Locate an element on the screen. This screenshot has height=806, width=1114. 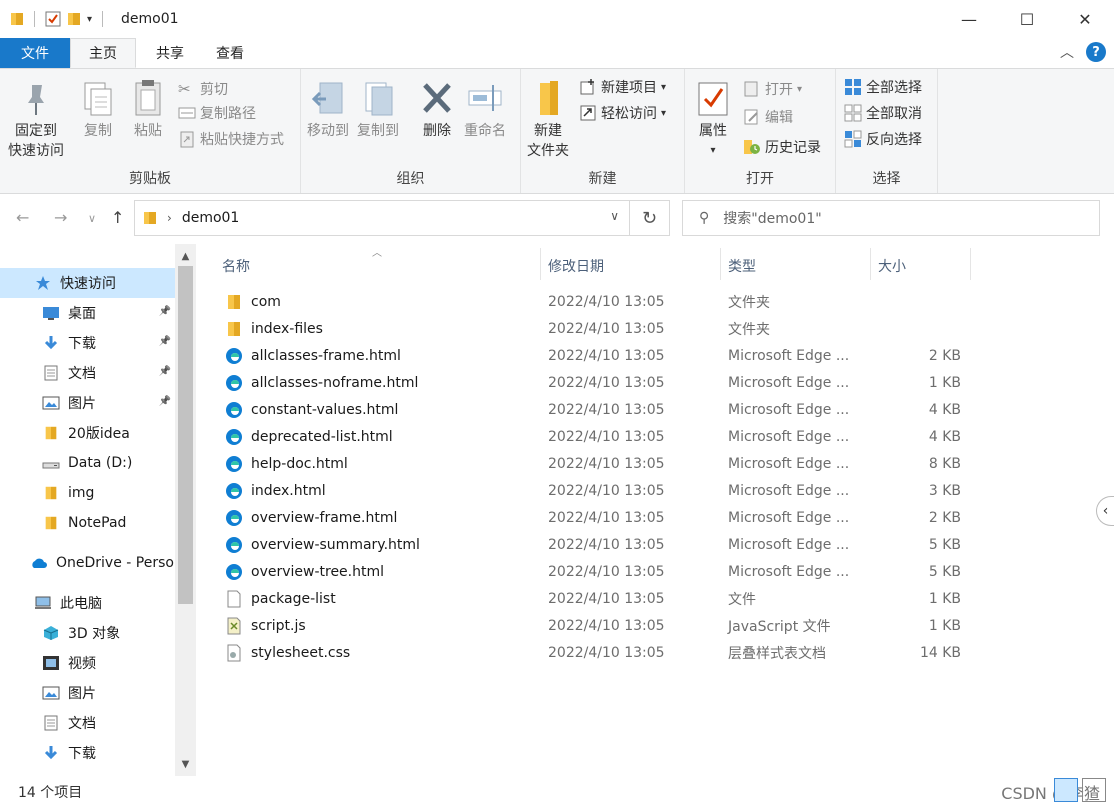
help-icon: ? is located at coordinates (1096, 52).